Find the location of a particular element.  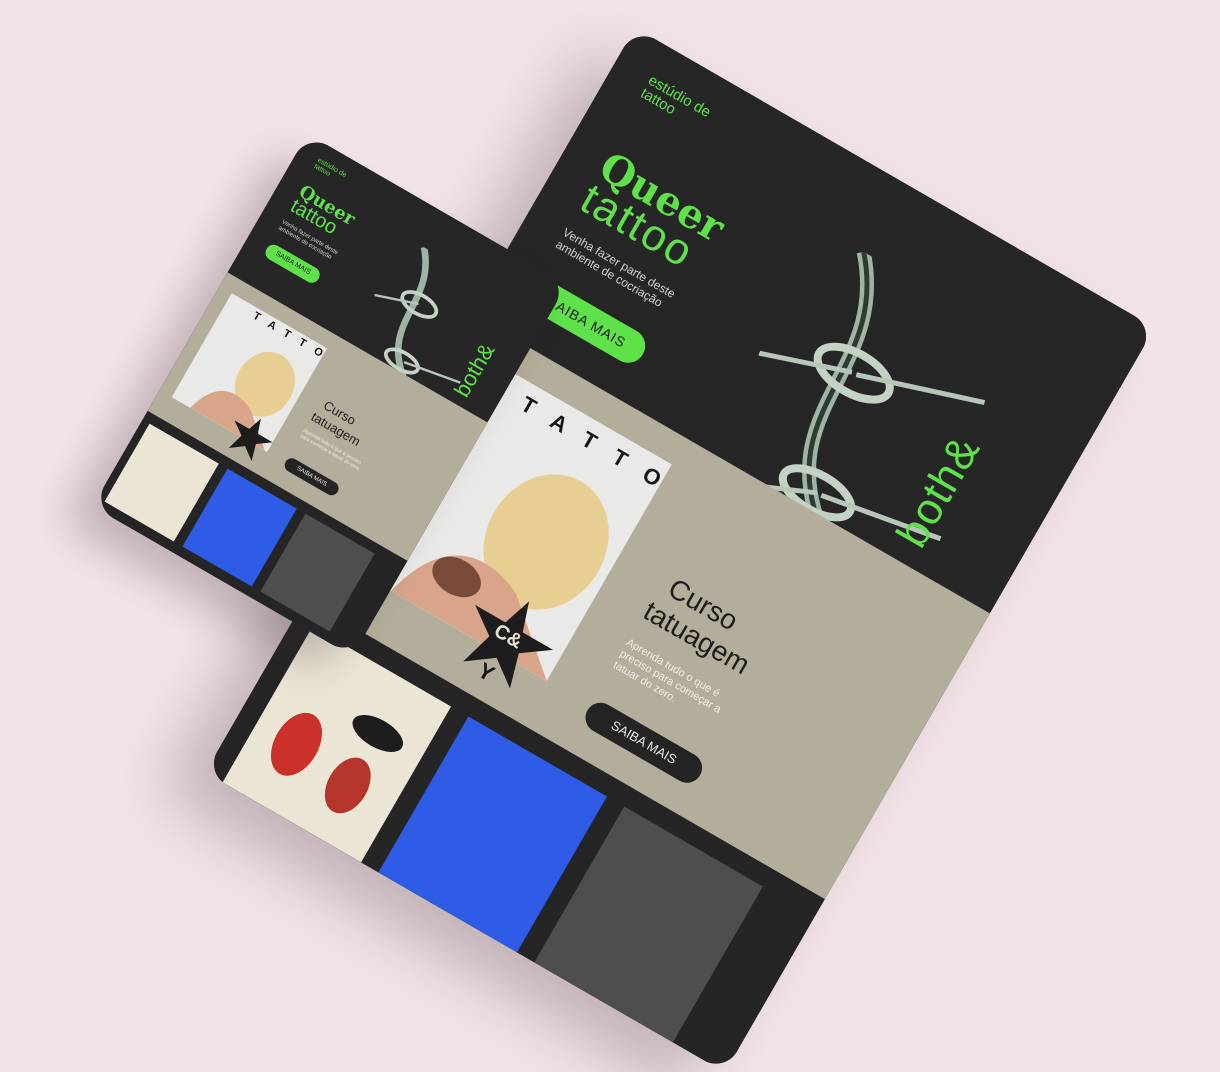

phone-studio-label: estúdio de tattoo is located at coordinates (330, 168).